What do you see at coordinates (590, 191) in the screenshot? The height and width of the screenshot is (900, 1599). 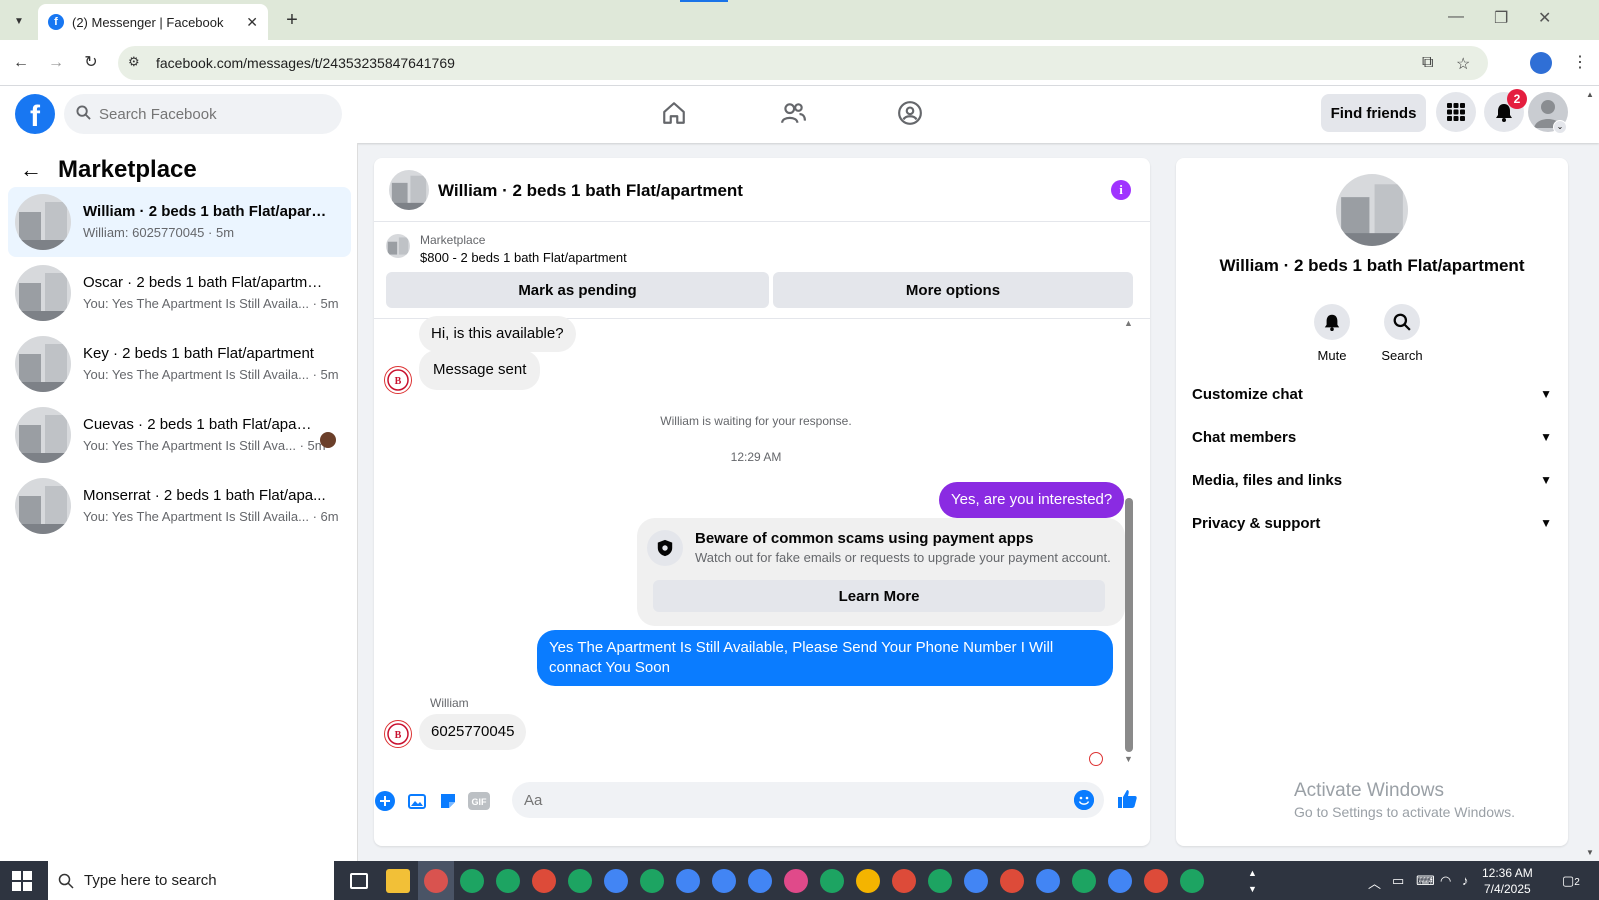 I see `chat-title: William · 2 beds 1 bath Flat/apartment` at bounding box center [590, 191].